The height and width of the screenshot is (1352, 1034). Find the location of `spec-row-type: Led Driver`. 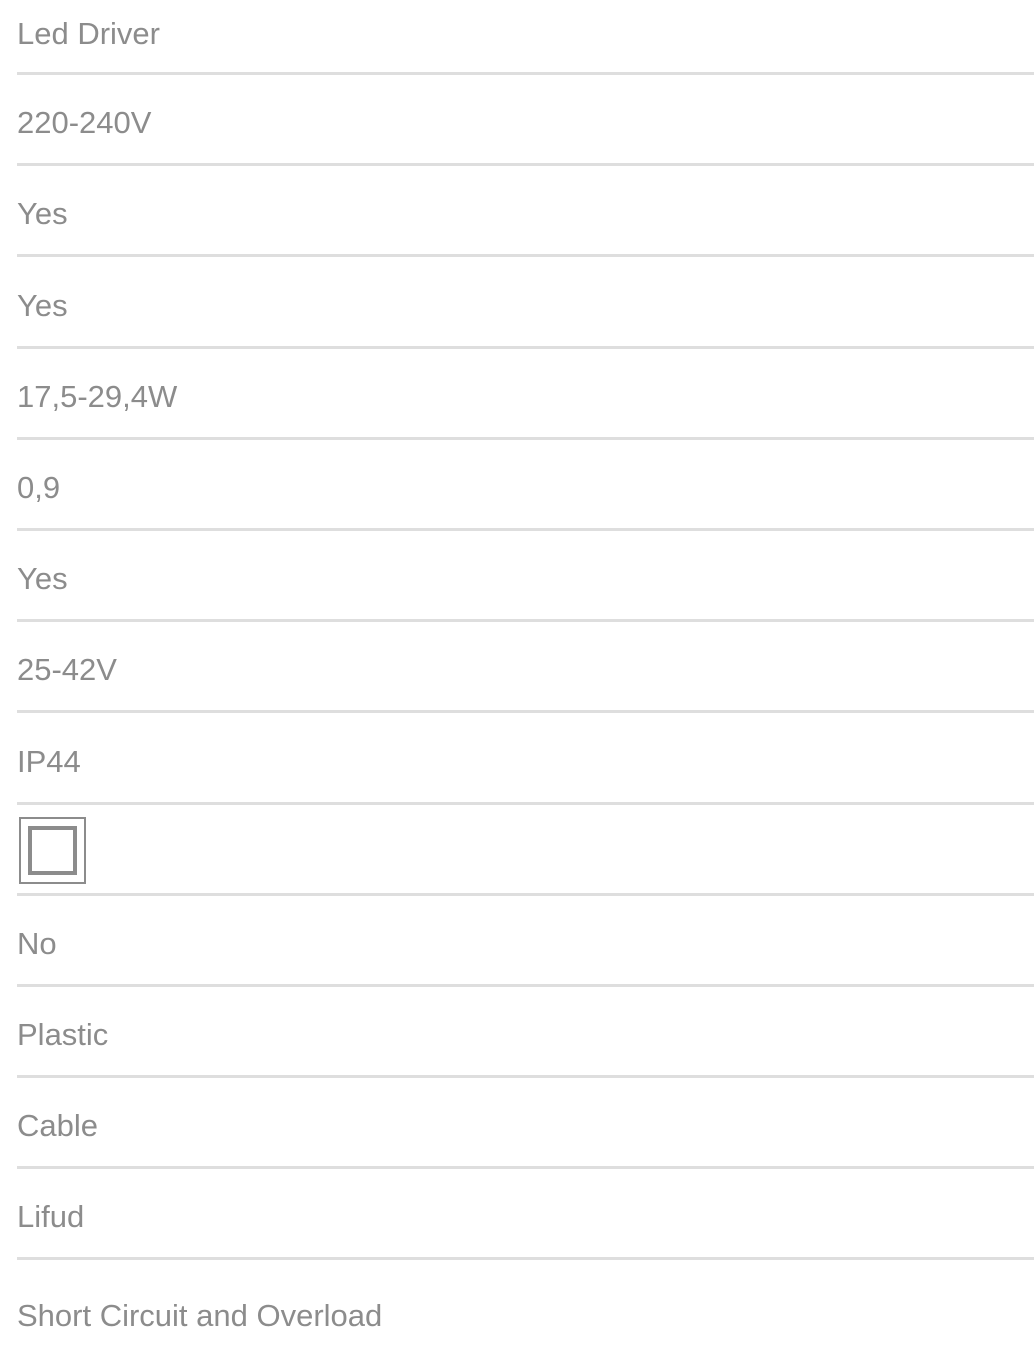

spec-row-type: Led Driver is located at coordinates (525, 37).